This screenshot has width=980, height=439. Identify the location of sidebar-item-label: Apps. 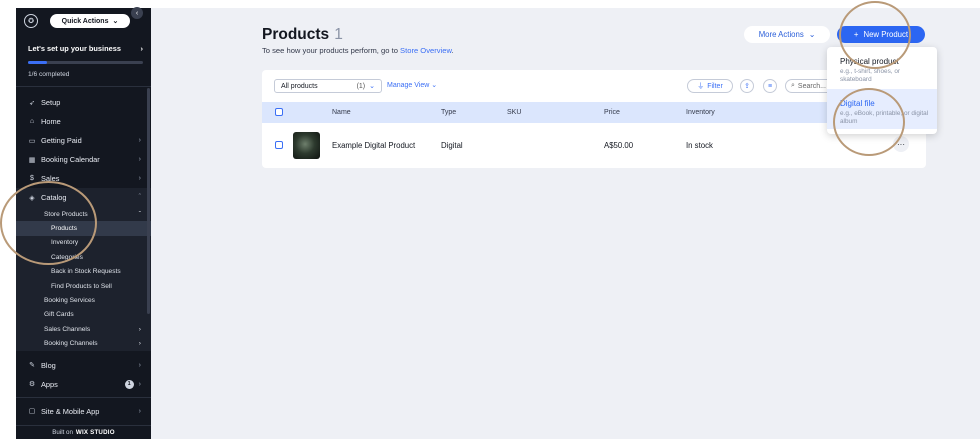
(49, 384).